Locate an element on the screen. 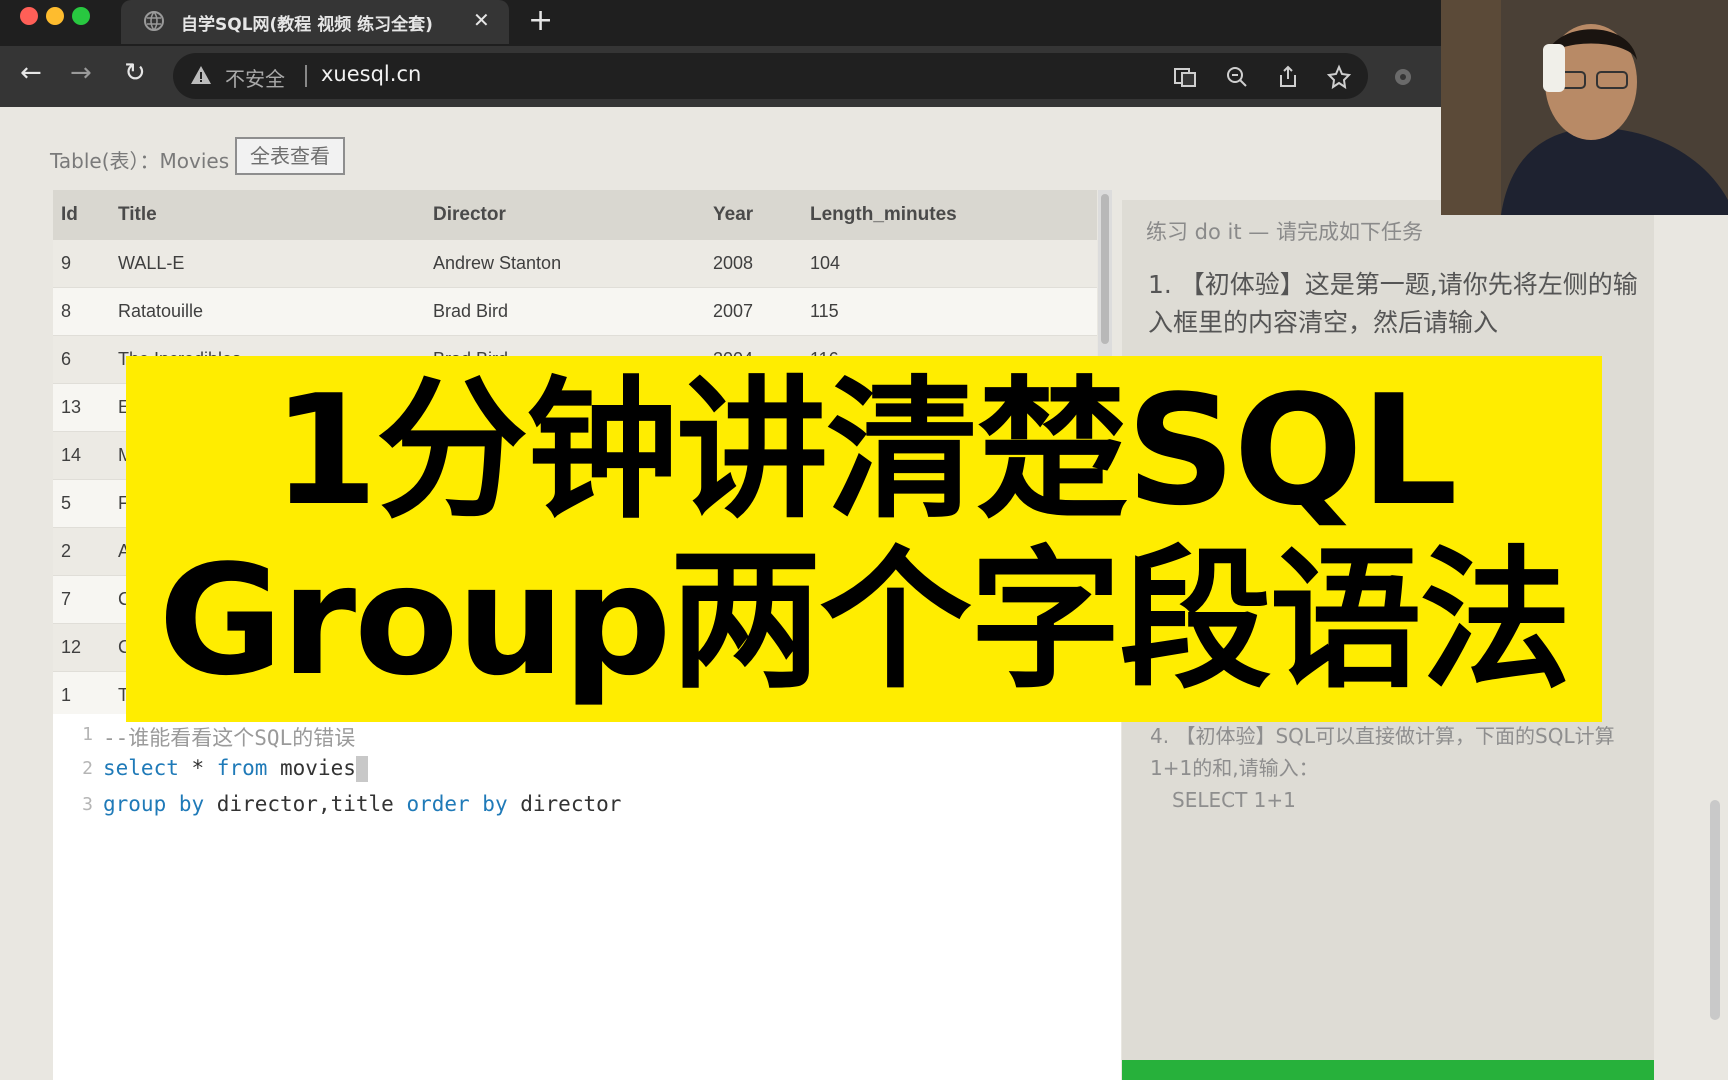  table-label: Table(表）：Movies is located at coordinates (140, 161).